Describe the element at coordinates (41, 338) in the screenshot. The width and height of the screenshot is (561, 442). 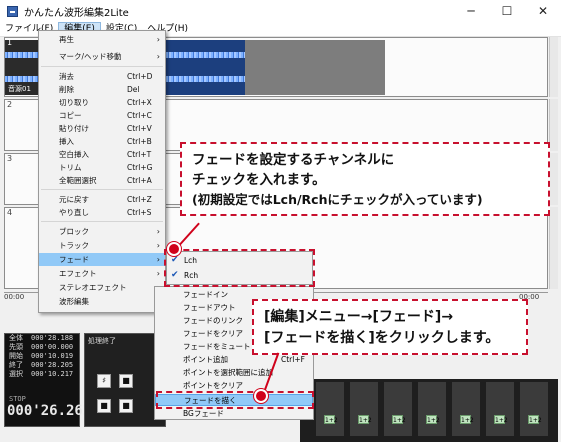
I see `time-row: 全体 000'28.188` at that location.